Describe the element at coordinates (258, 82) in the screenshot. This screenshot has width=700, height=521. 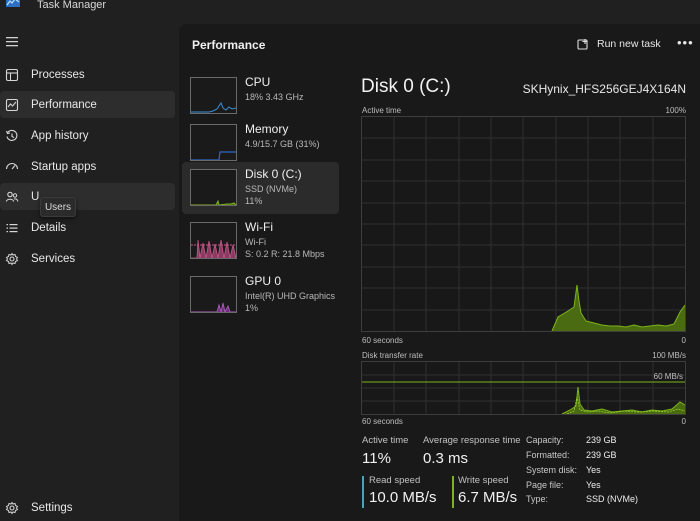
I see `device-name: CPU` at that location.